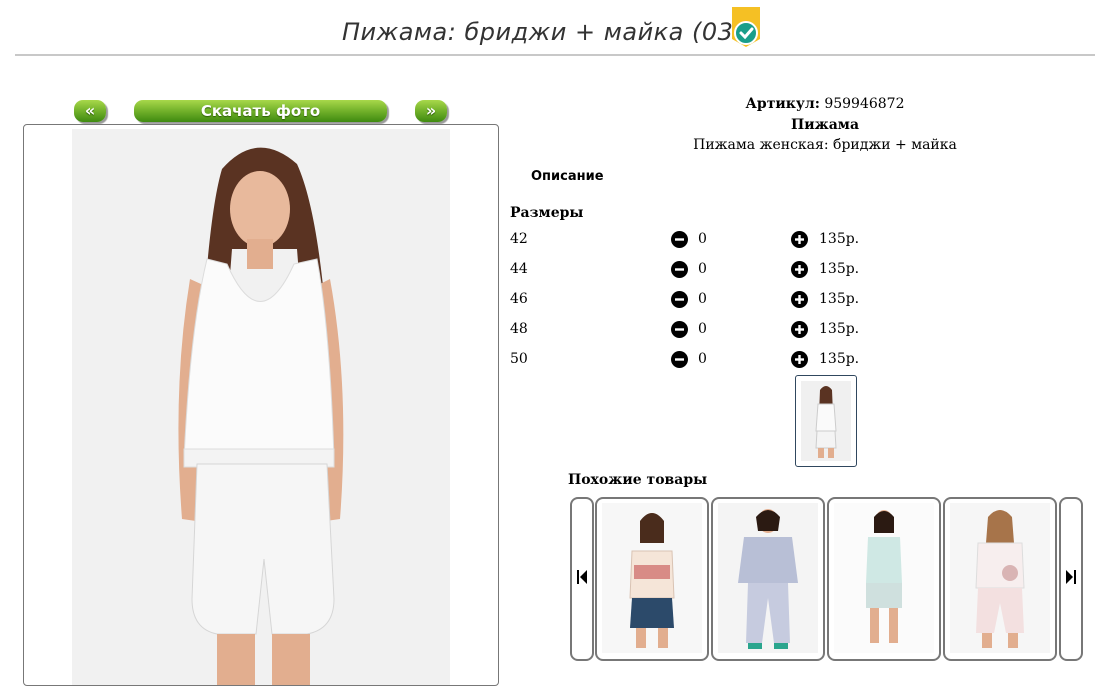  What do you see at coordinates (519, 239) in the screenshot?
I see `size-label: 42` at bounding box center [519, 239].